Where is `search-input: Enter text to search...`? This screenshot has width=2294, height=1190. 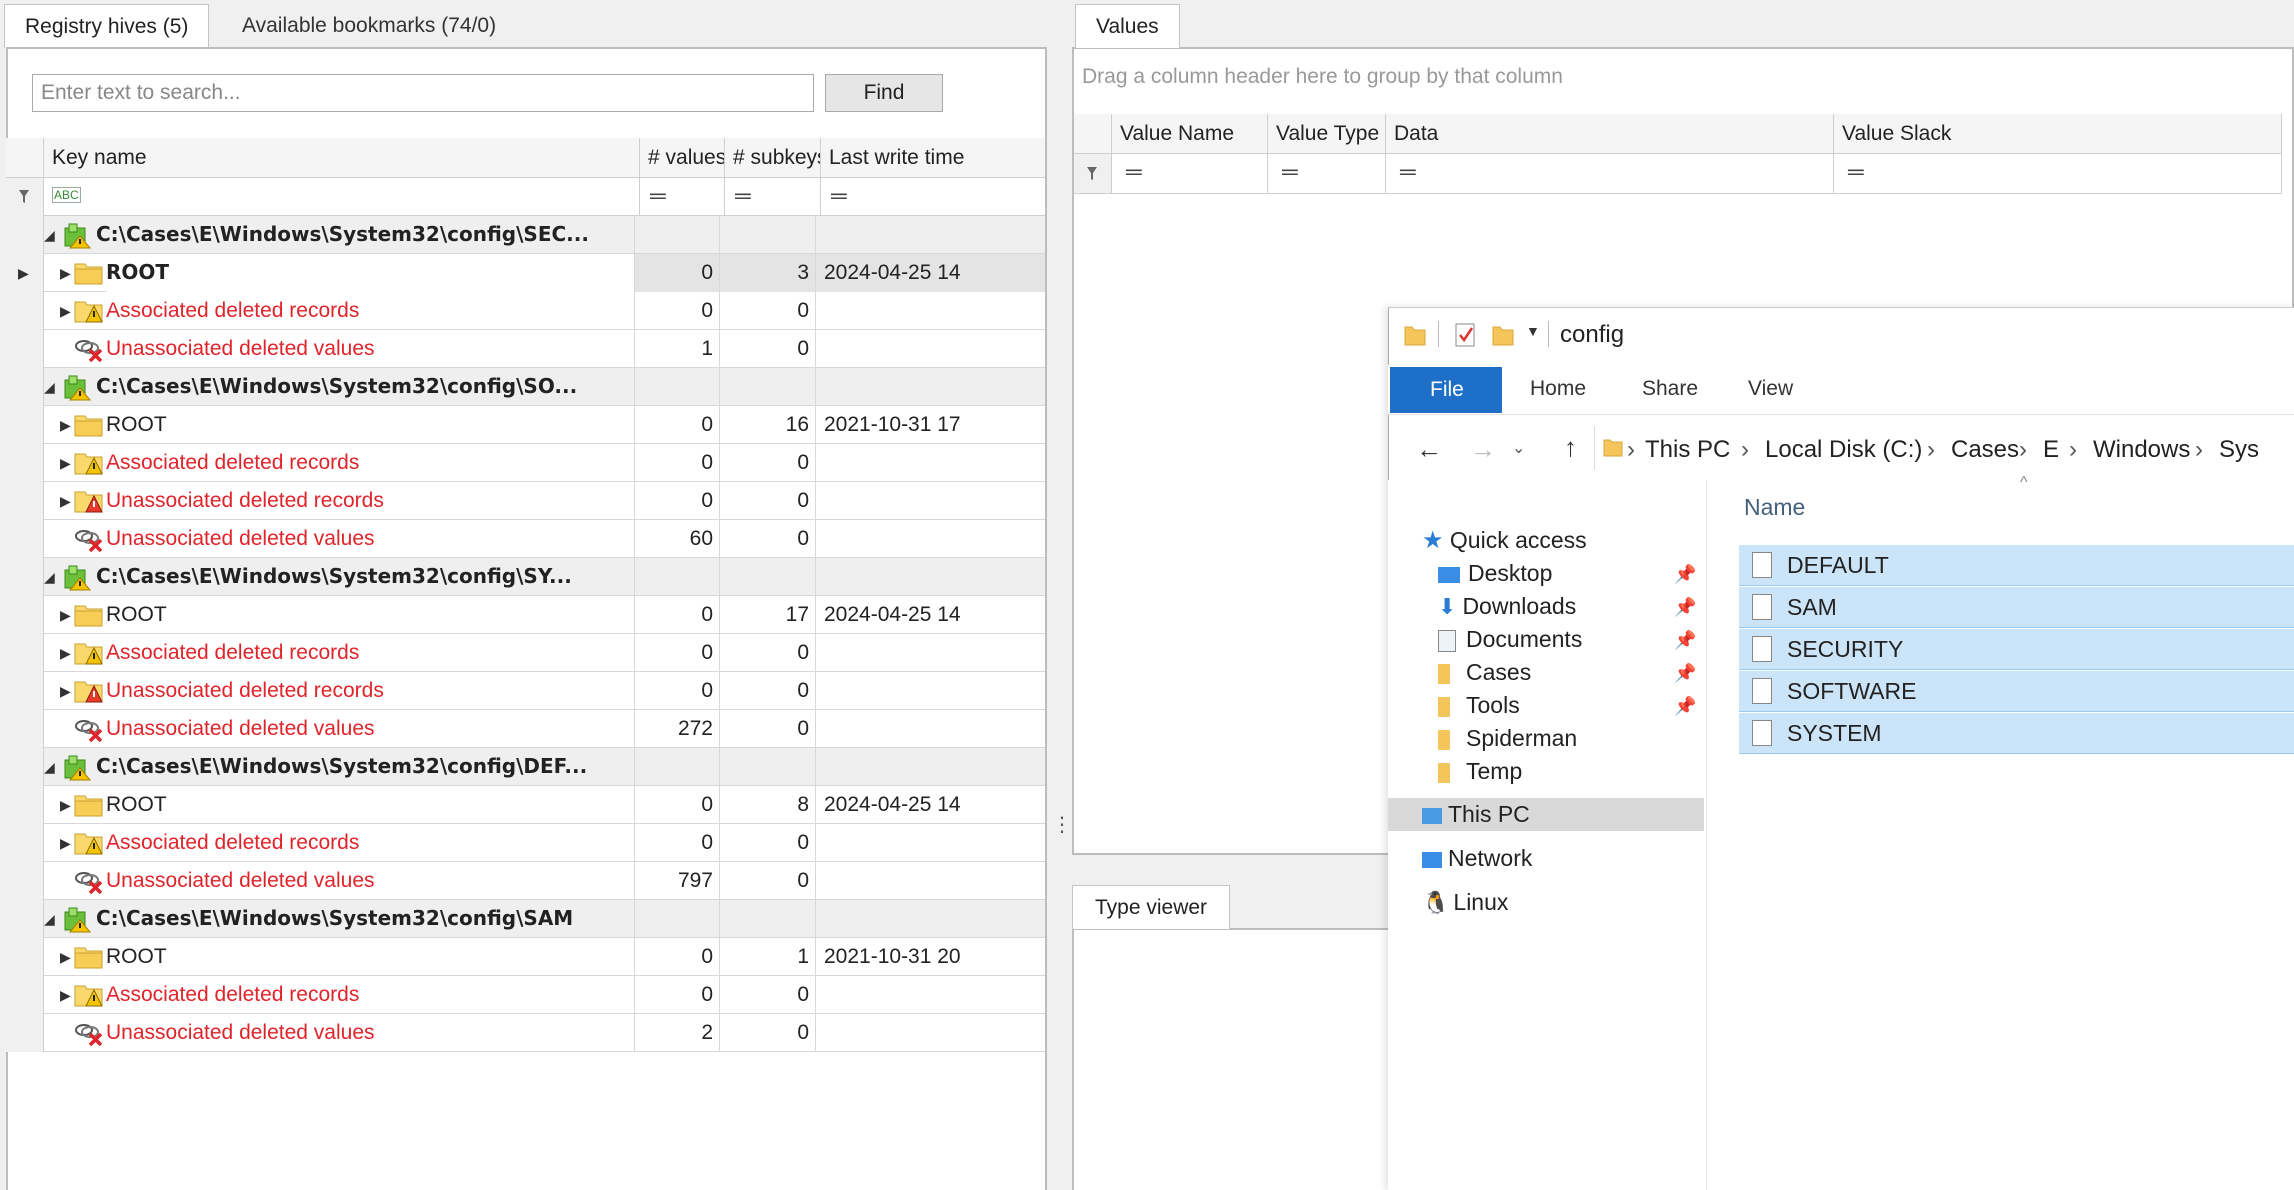 search-input: Enter text to search... is located at coordinates (423, 93).